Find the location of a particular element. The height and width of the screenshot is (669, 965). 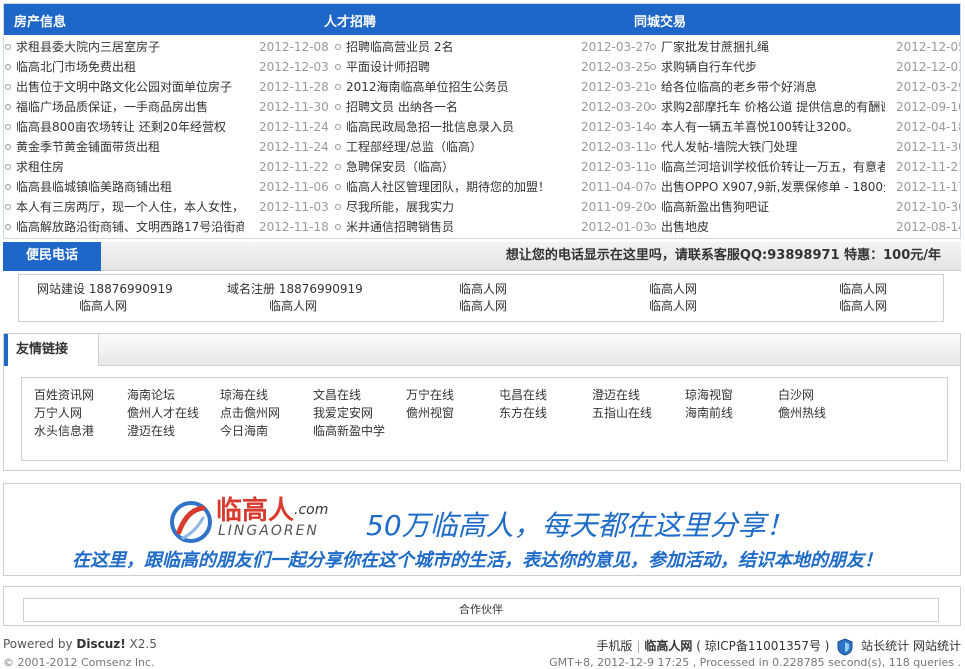

list-item-title: 福临广场品质保证，一手商品房出售 is located at coordinates (124, 107).